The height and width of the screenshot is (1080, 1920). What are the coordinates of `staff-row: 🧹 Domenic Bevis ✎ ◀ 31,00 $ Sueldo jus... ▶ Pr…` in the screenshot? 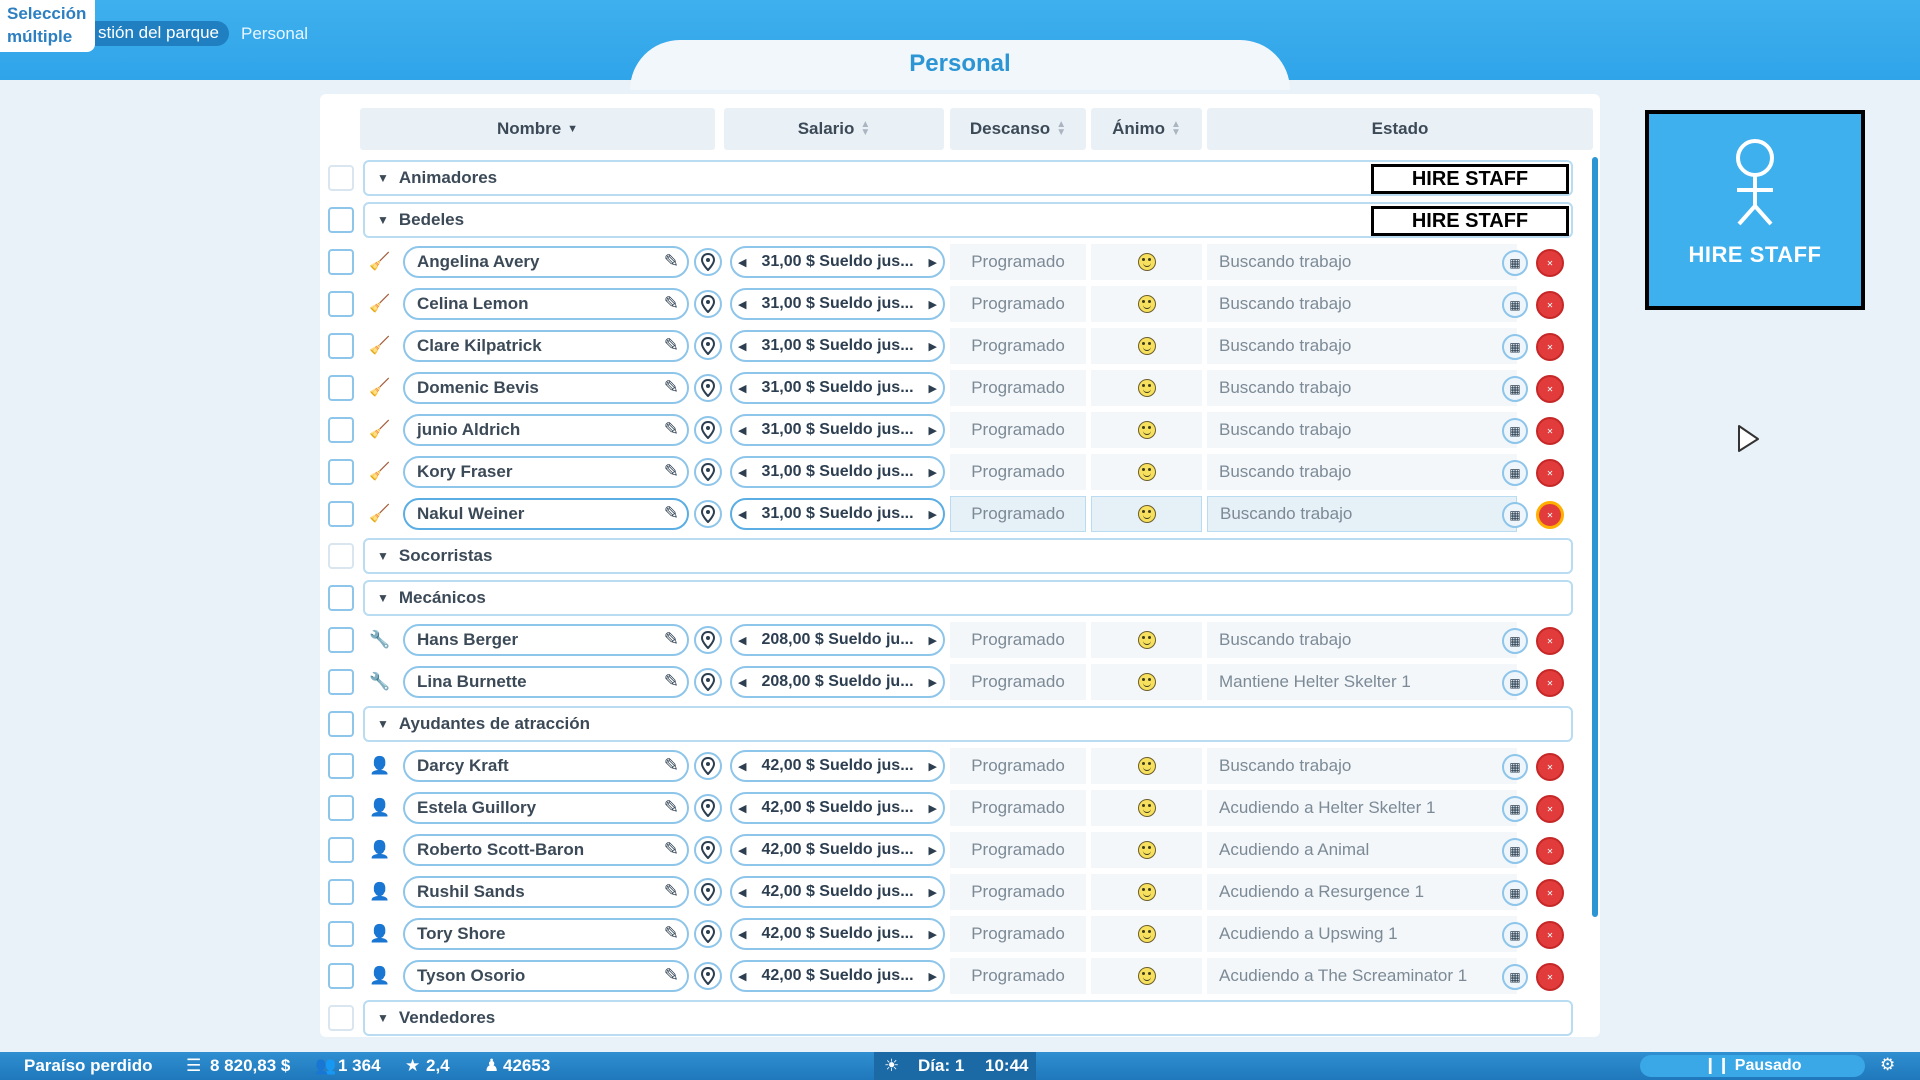 It's located at (960, 388).